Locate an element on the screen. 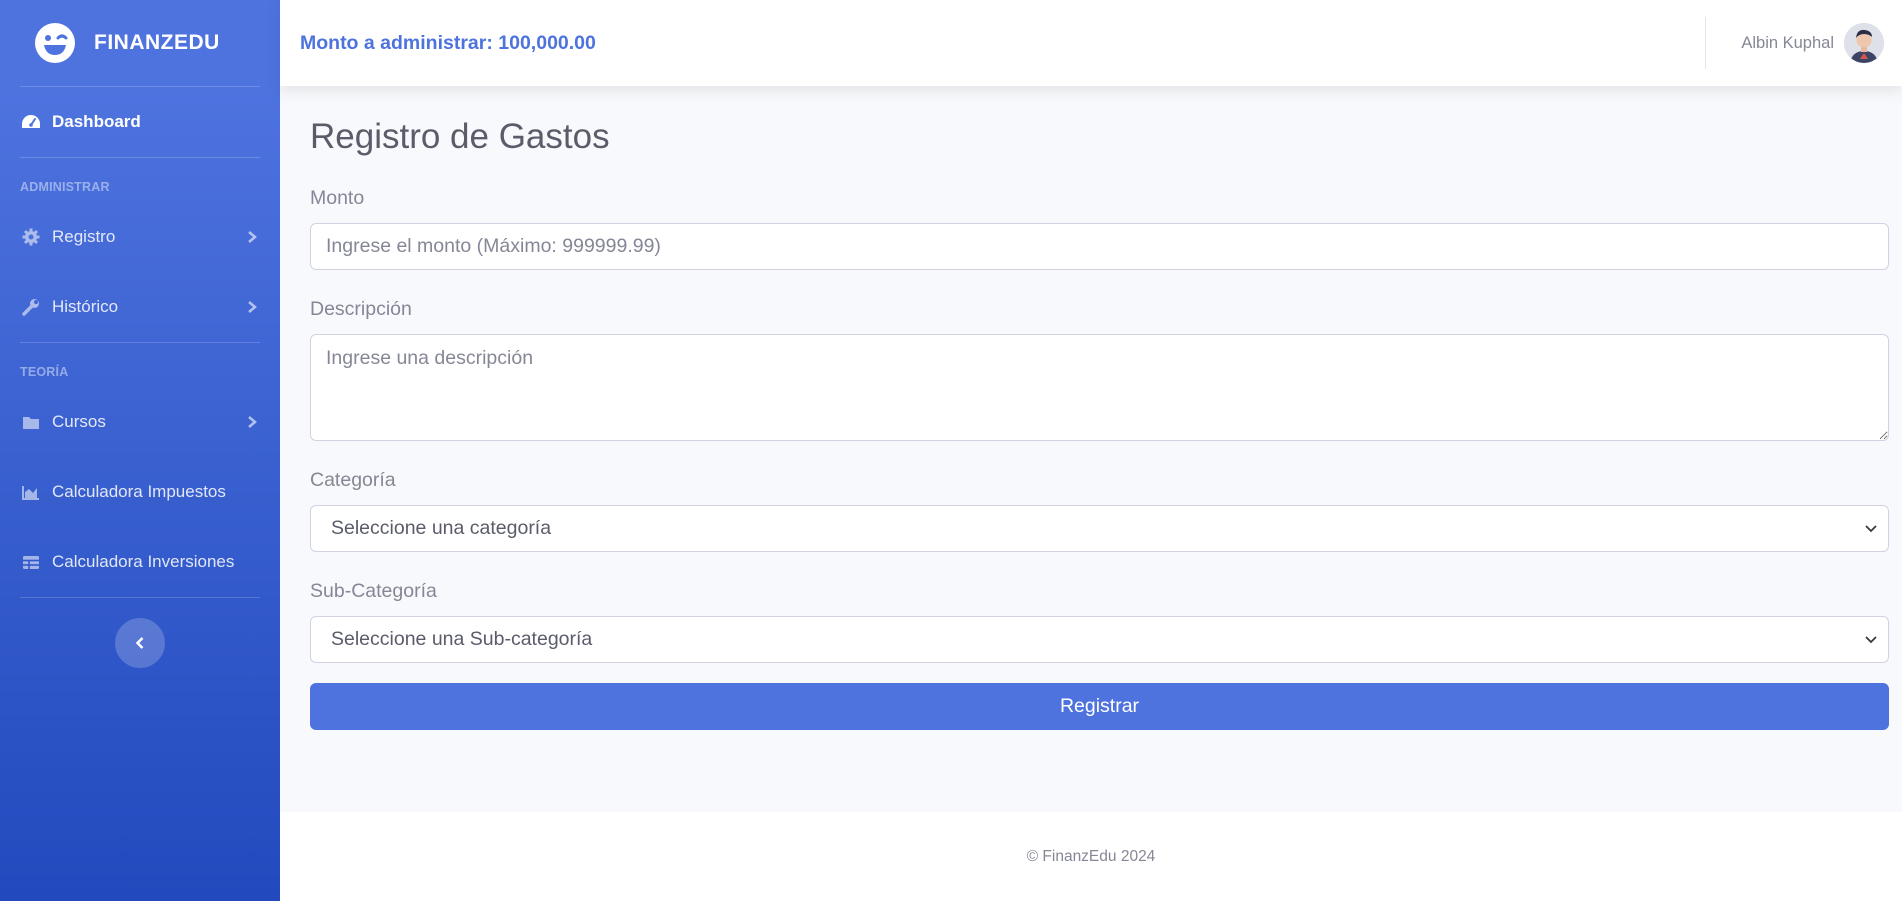  sidebar-item-dashboard: Dashboard is located at coordinates (140, 122).